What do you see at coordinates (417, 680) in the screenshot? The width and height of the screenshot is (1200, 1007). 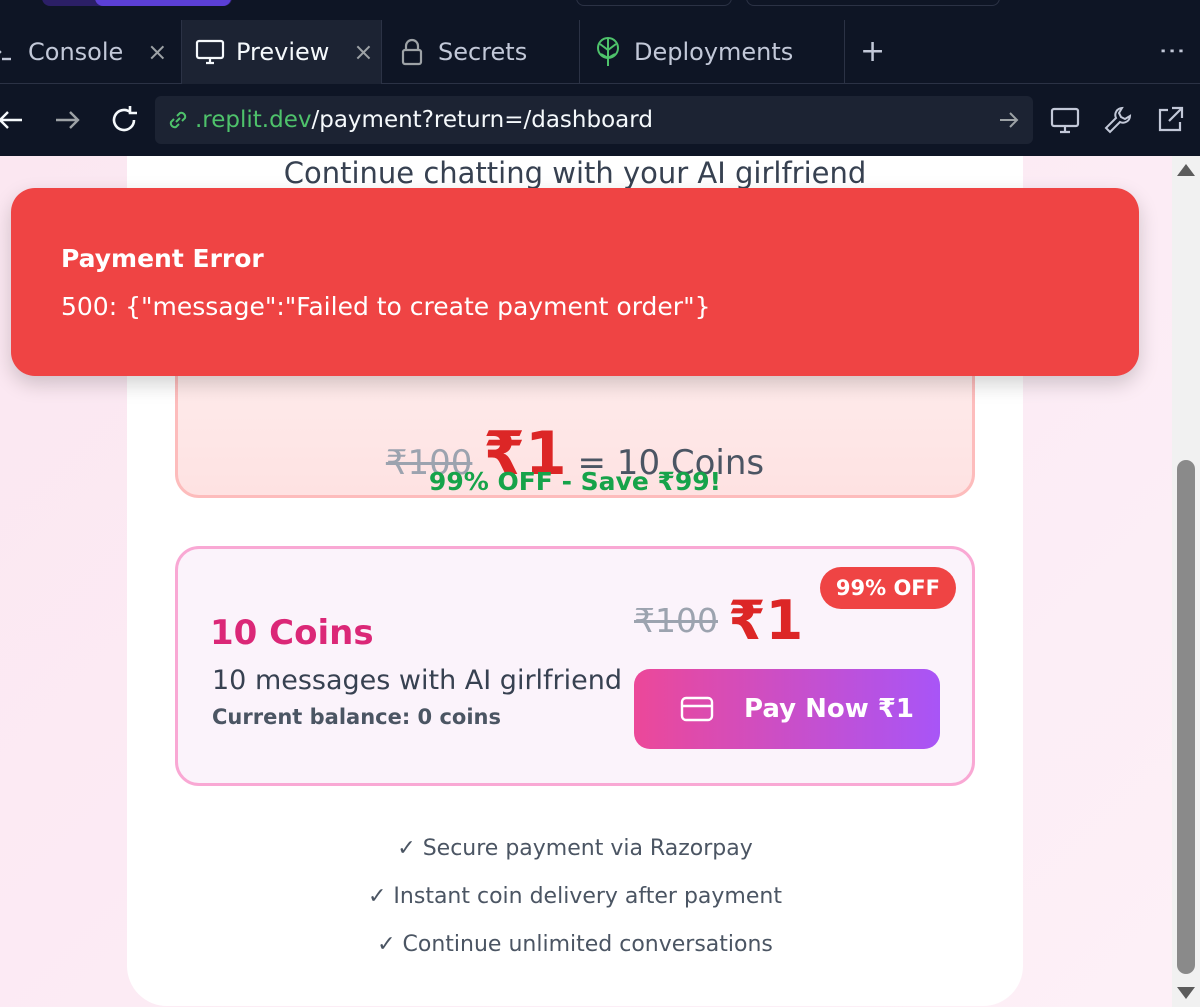 I see `package-description: 10 messages with AI girlfriend` at bounding box center [417, 680].